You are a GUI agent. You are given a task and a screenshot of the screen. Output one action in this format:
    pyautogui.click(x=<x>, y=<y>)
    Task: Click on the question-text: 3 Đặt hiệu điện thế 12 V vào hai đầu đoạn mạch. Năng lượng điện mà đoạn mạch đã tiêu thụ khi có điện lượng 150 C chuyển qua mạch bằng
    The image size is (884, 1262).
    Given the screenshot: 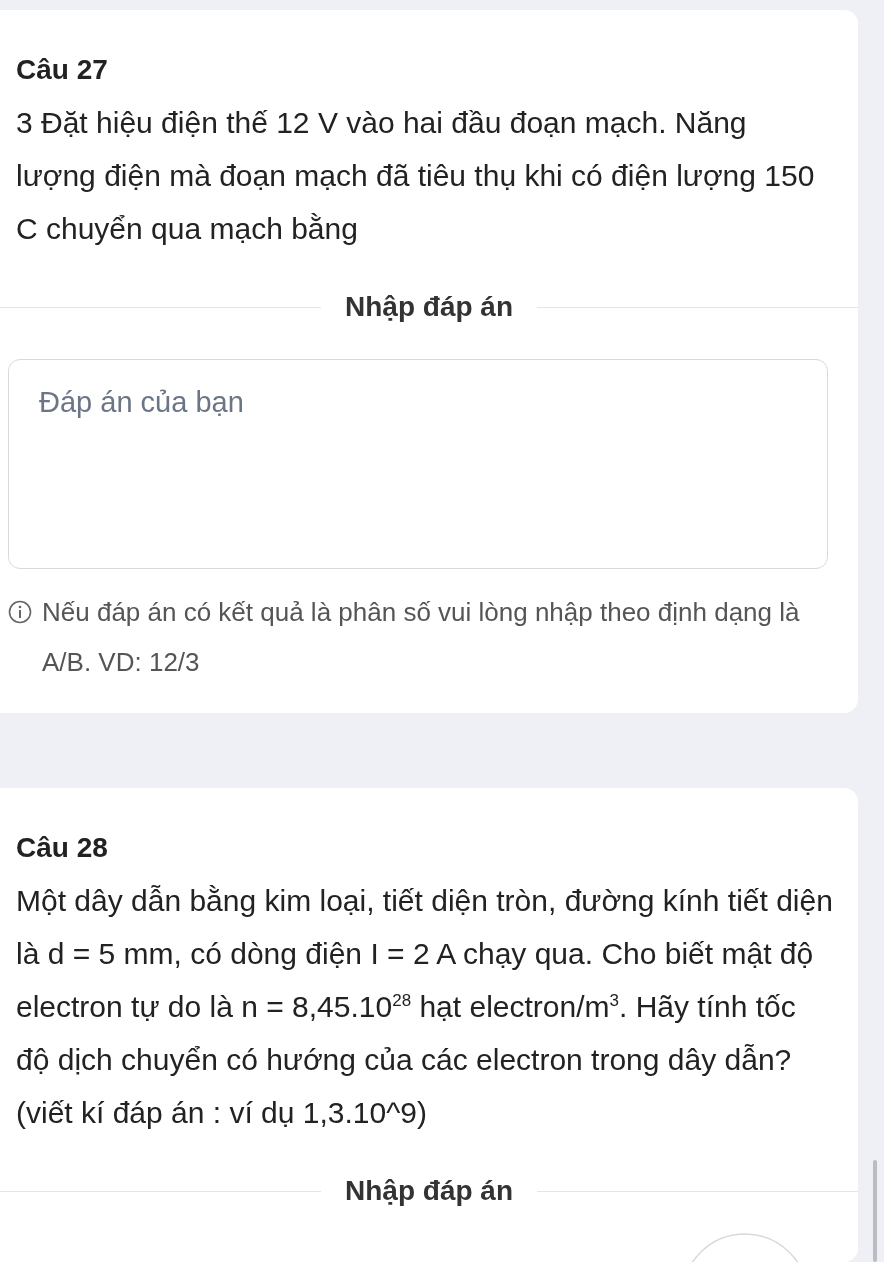 What is the action you would take?
    pyautogui.click(x=416, y=176)
    